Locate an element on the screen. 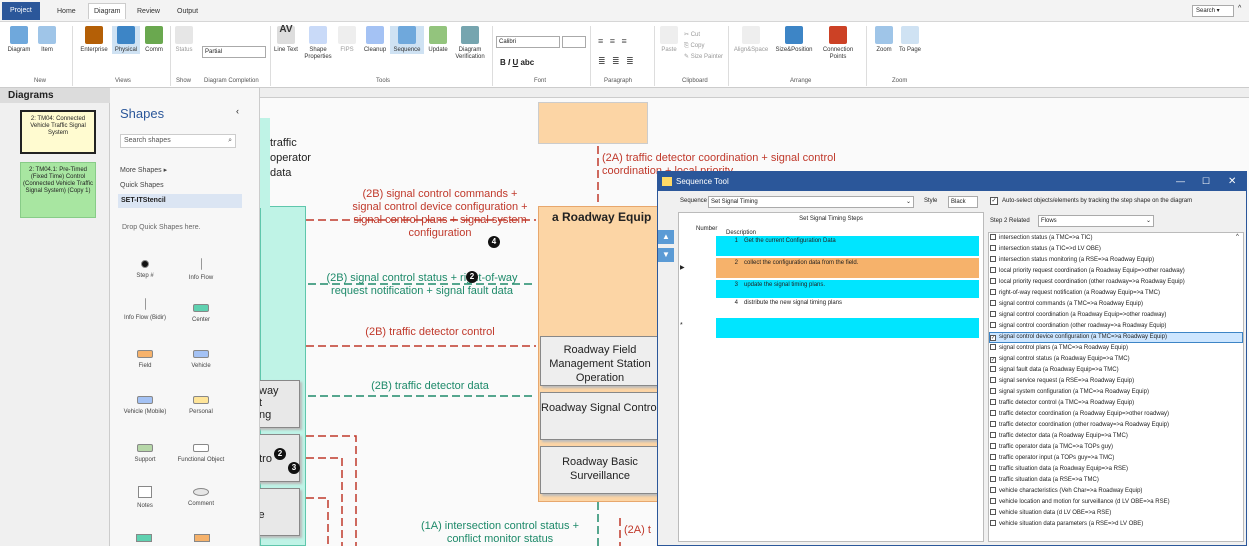 The image size is (1249, 546). collapse-panel-icon: ‹ is located at coordinates (237, 111).